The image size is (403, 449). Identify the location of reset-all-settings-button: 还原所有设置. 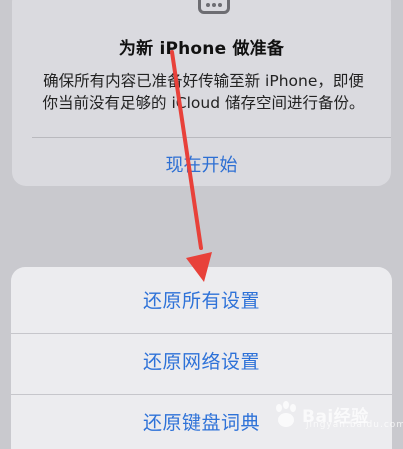
(201, 301).